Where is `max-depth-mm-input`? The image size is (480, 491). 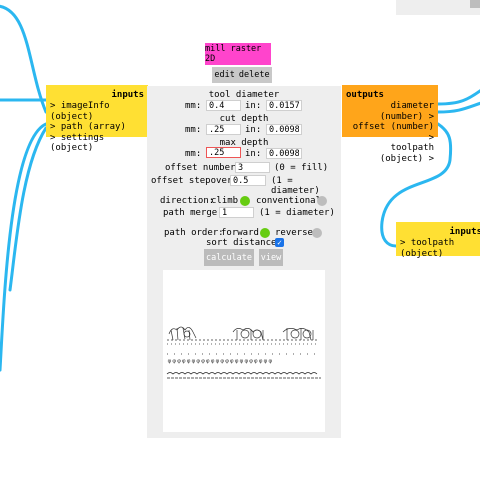
max-depth-mm-input is located at coordinates (223, 152).